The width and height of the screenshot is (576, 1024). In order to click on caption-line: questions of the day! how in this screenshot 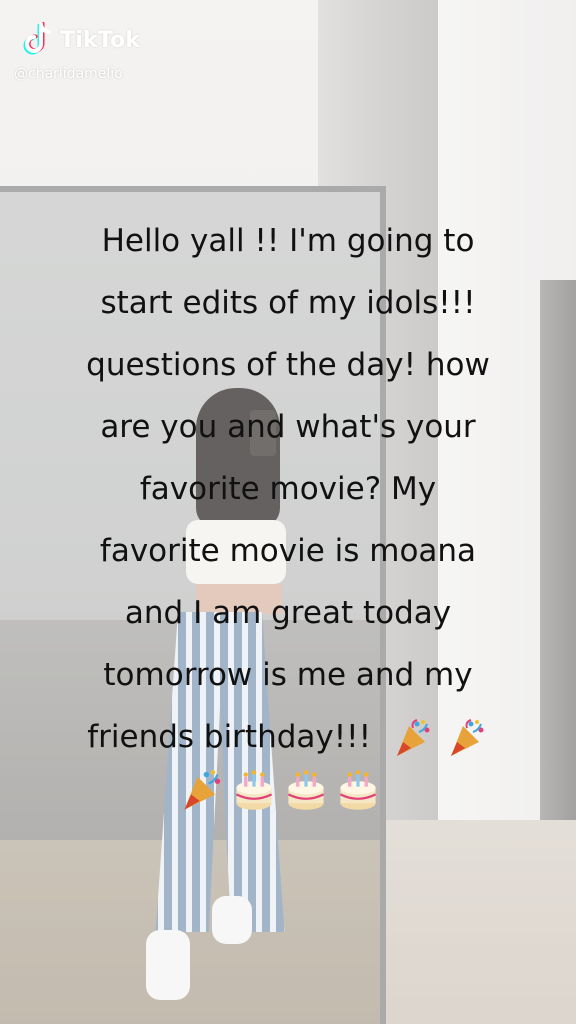, I will do `click(288, 365)`.